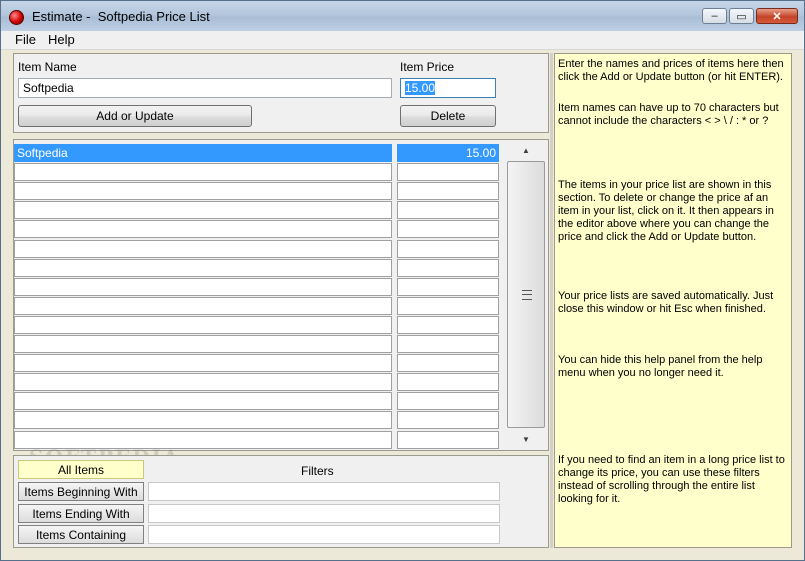  Describe the element at coordinates (61, 39) in the screenshot. I see `menu-help: Help` at that location.